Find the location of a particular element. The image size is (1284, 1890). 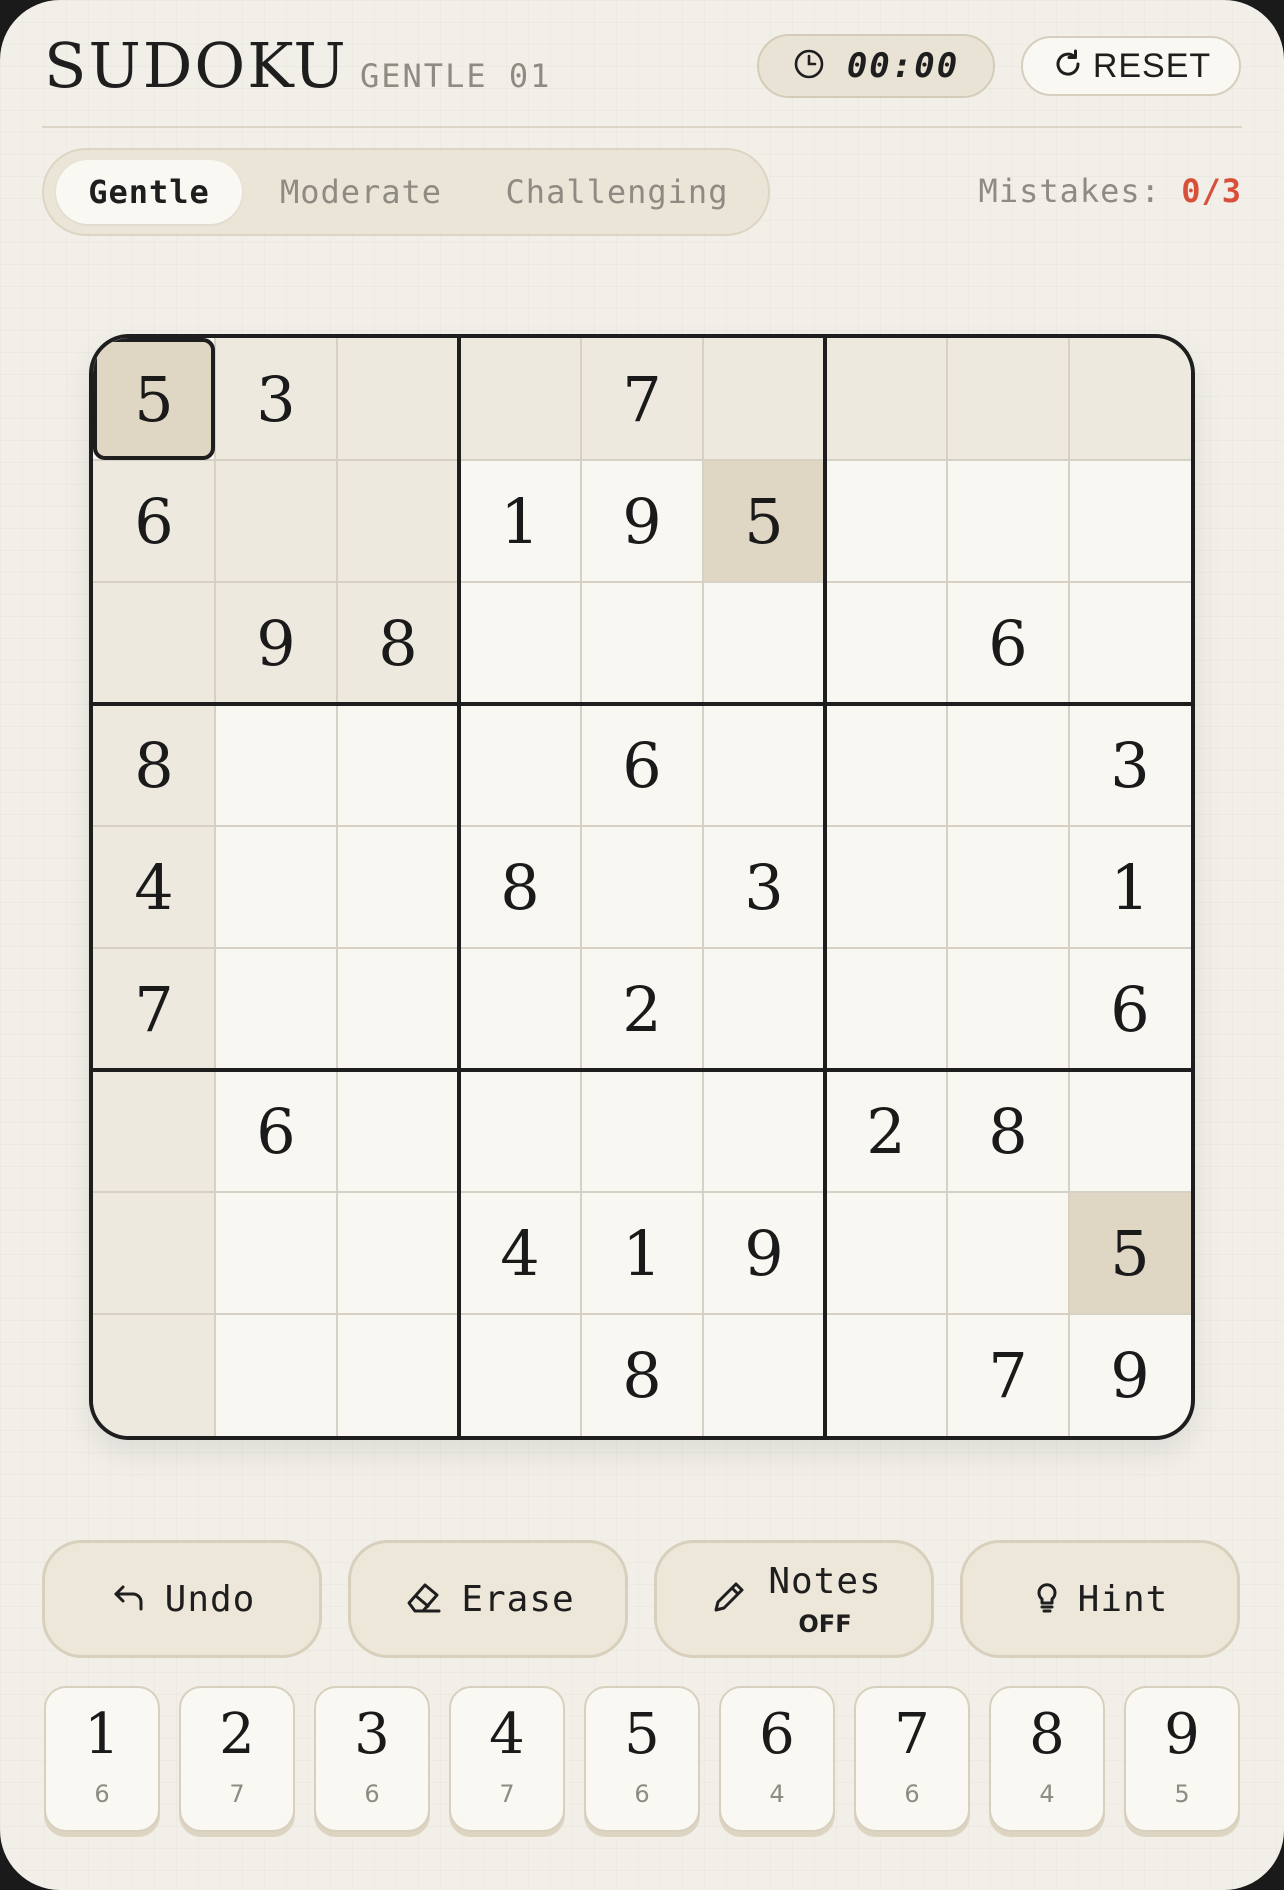

number-key-2: 27 is located at coordinates (237, 1759).